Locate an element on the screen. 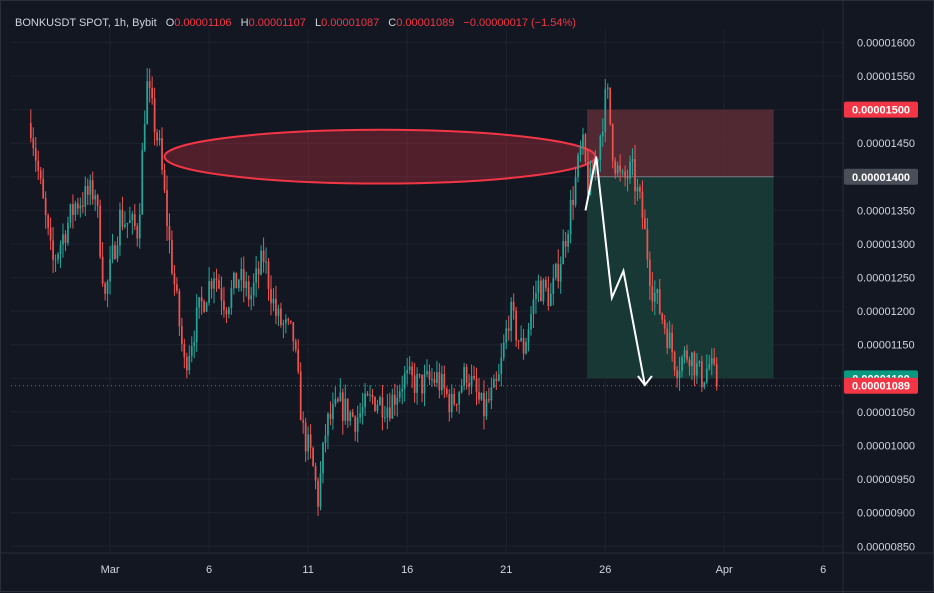 The height and width of the screenshot is (593, 934). y-tick-label: 0.00000850 is located at coordinates (886, 547).